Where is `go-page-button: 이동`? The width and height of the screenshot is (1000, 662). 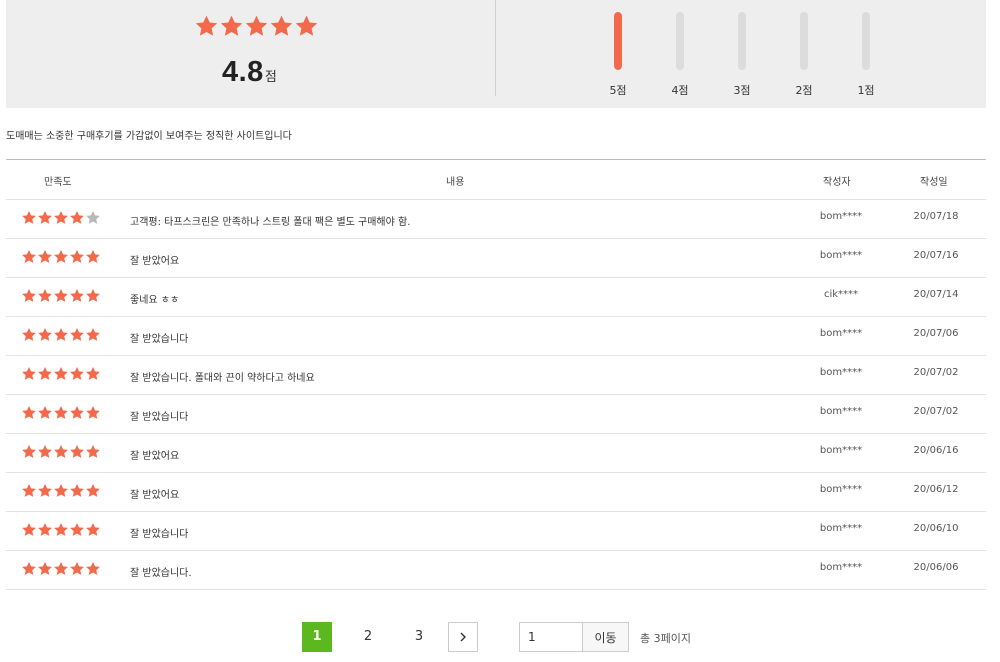
go-page-button: 이동 is located at coordinates (606, 637).